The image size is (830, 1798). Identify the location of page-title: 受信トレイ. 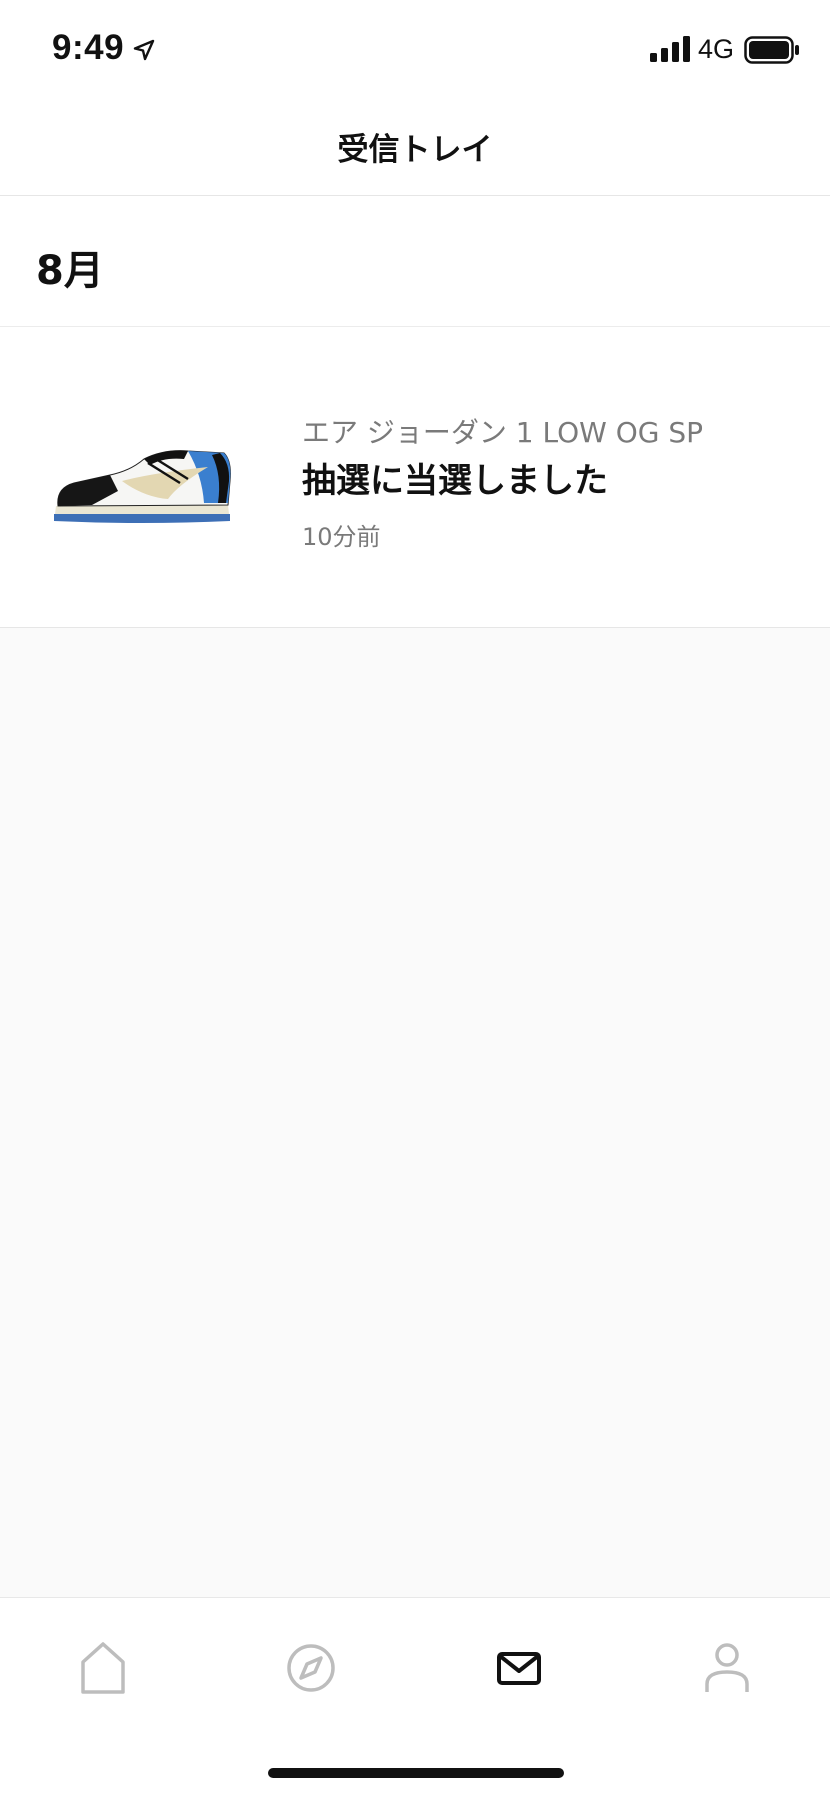
(415, 150).